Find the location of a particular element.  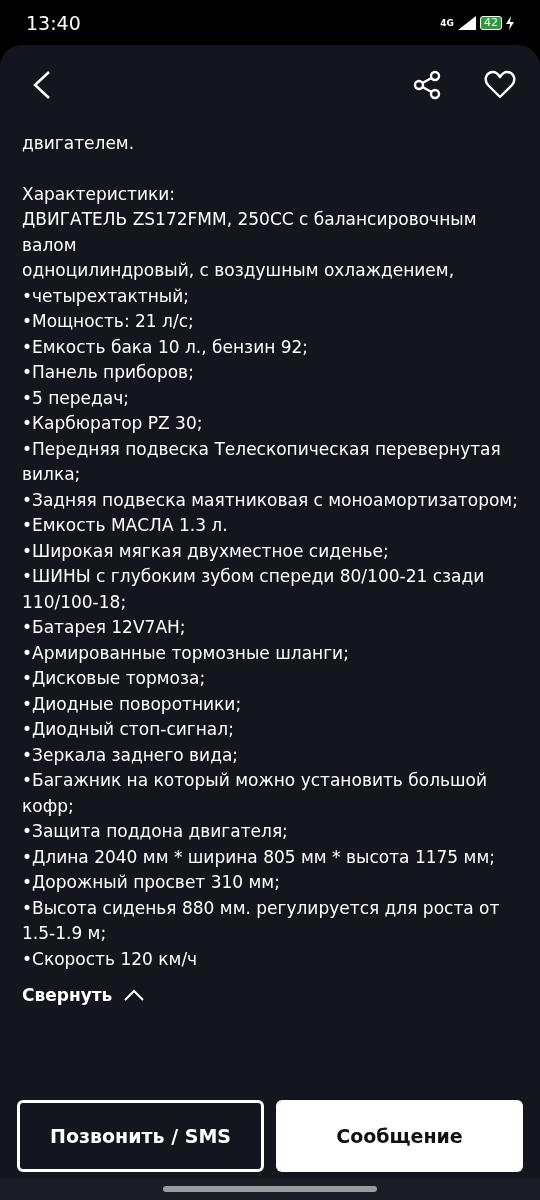

status-time: 13:40 is located at coordinates (53, 22).